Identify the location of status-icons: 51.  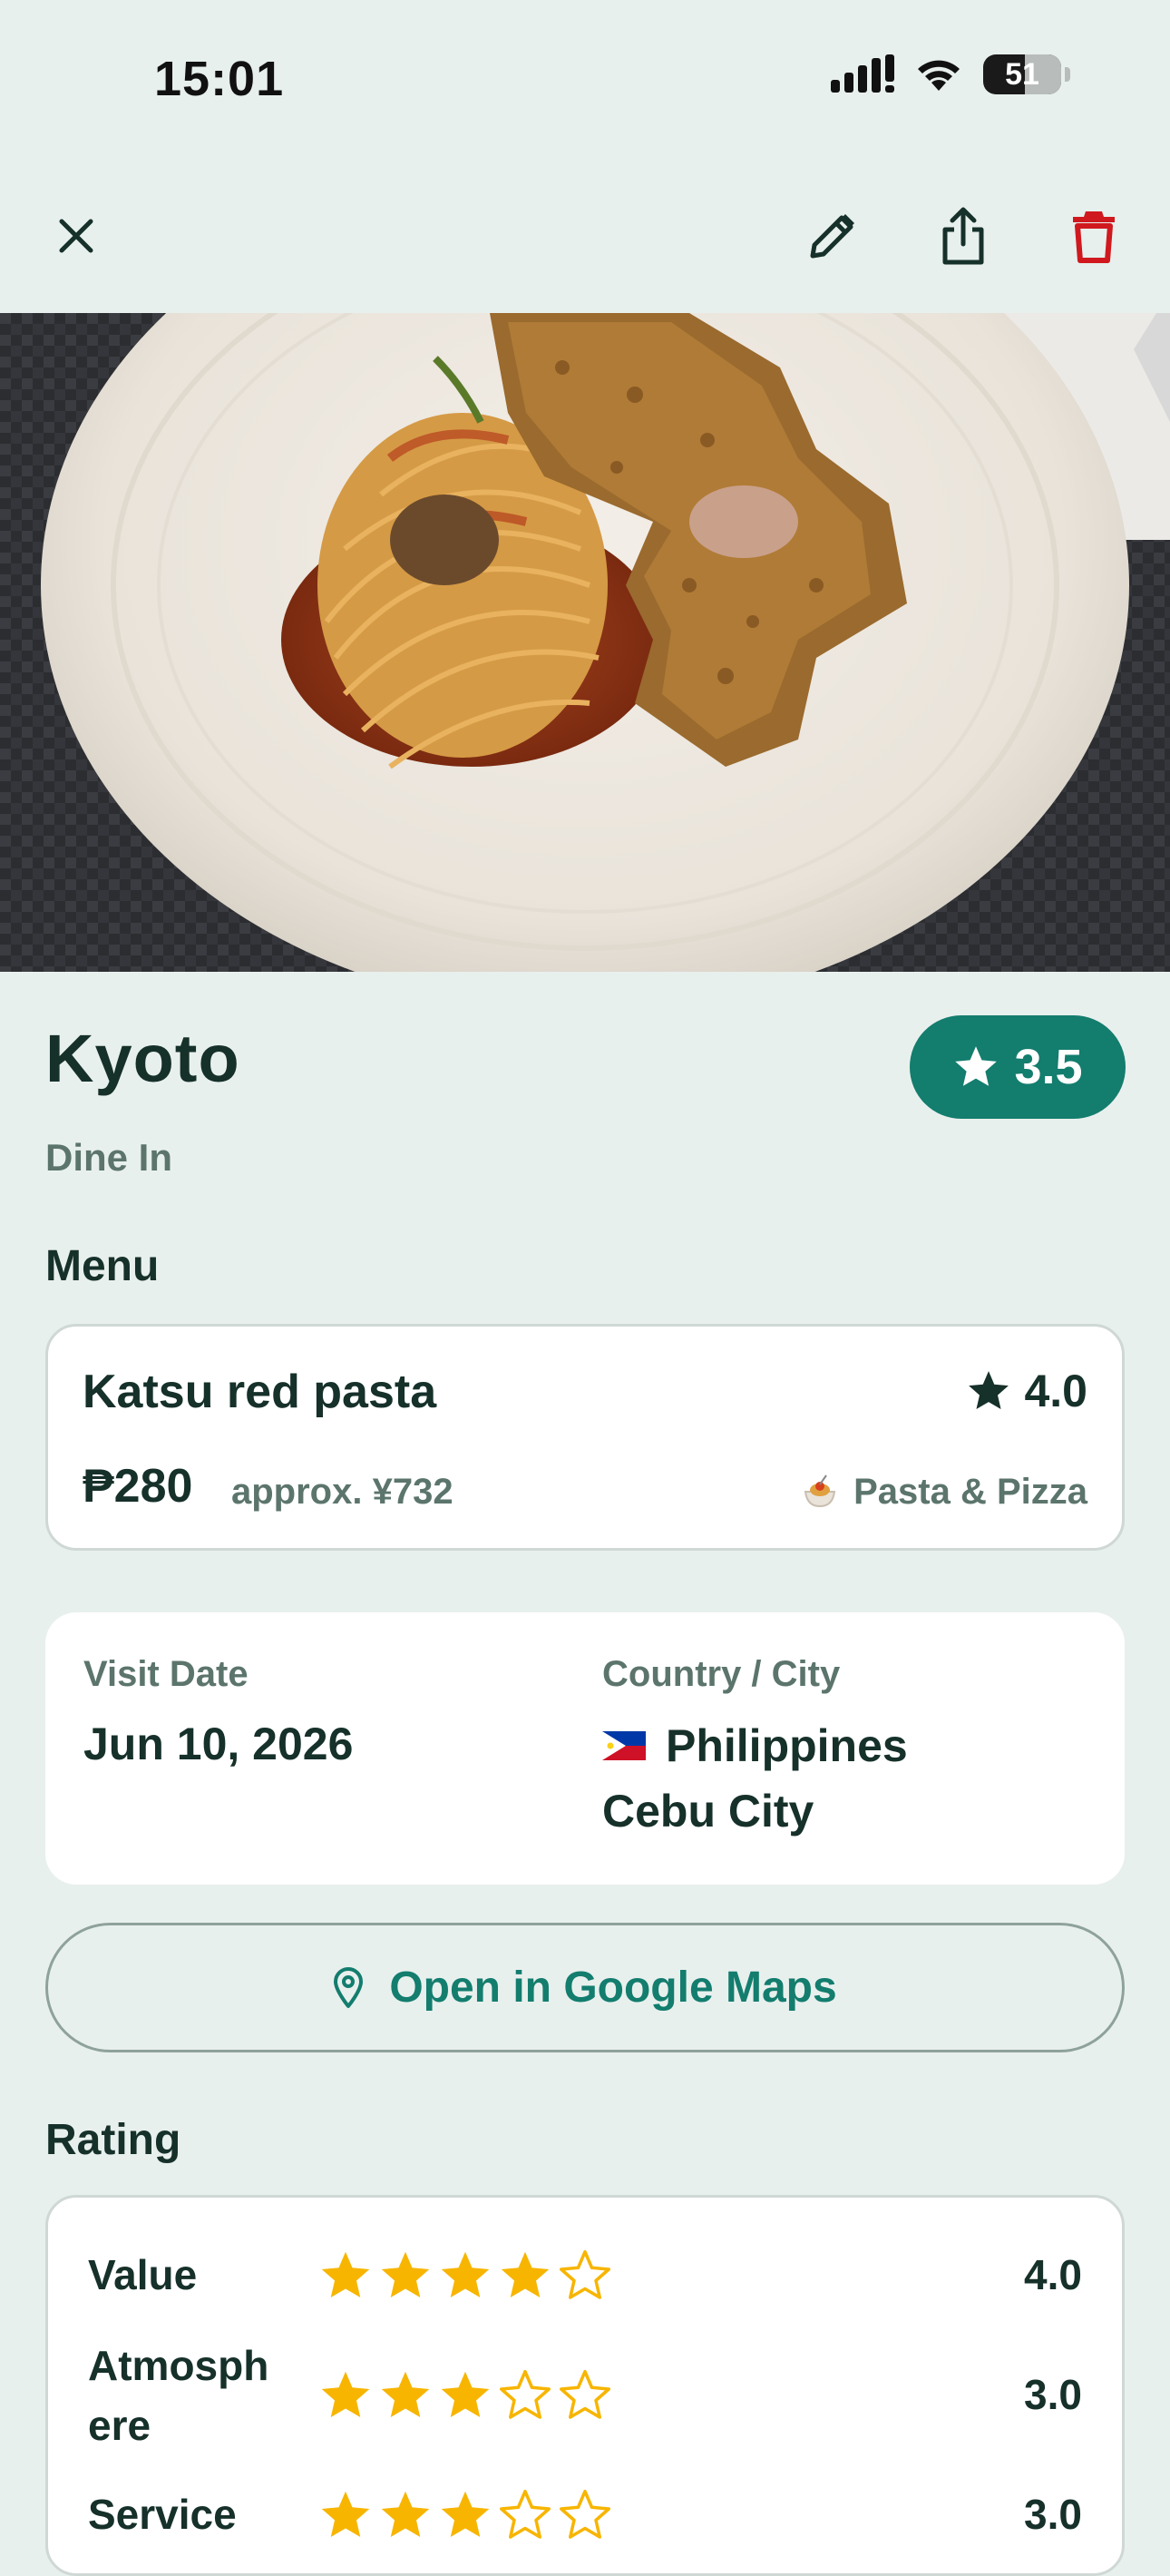
(951, 74).